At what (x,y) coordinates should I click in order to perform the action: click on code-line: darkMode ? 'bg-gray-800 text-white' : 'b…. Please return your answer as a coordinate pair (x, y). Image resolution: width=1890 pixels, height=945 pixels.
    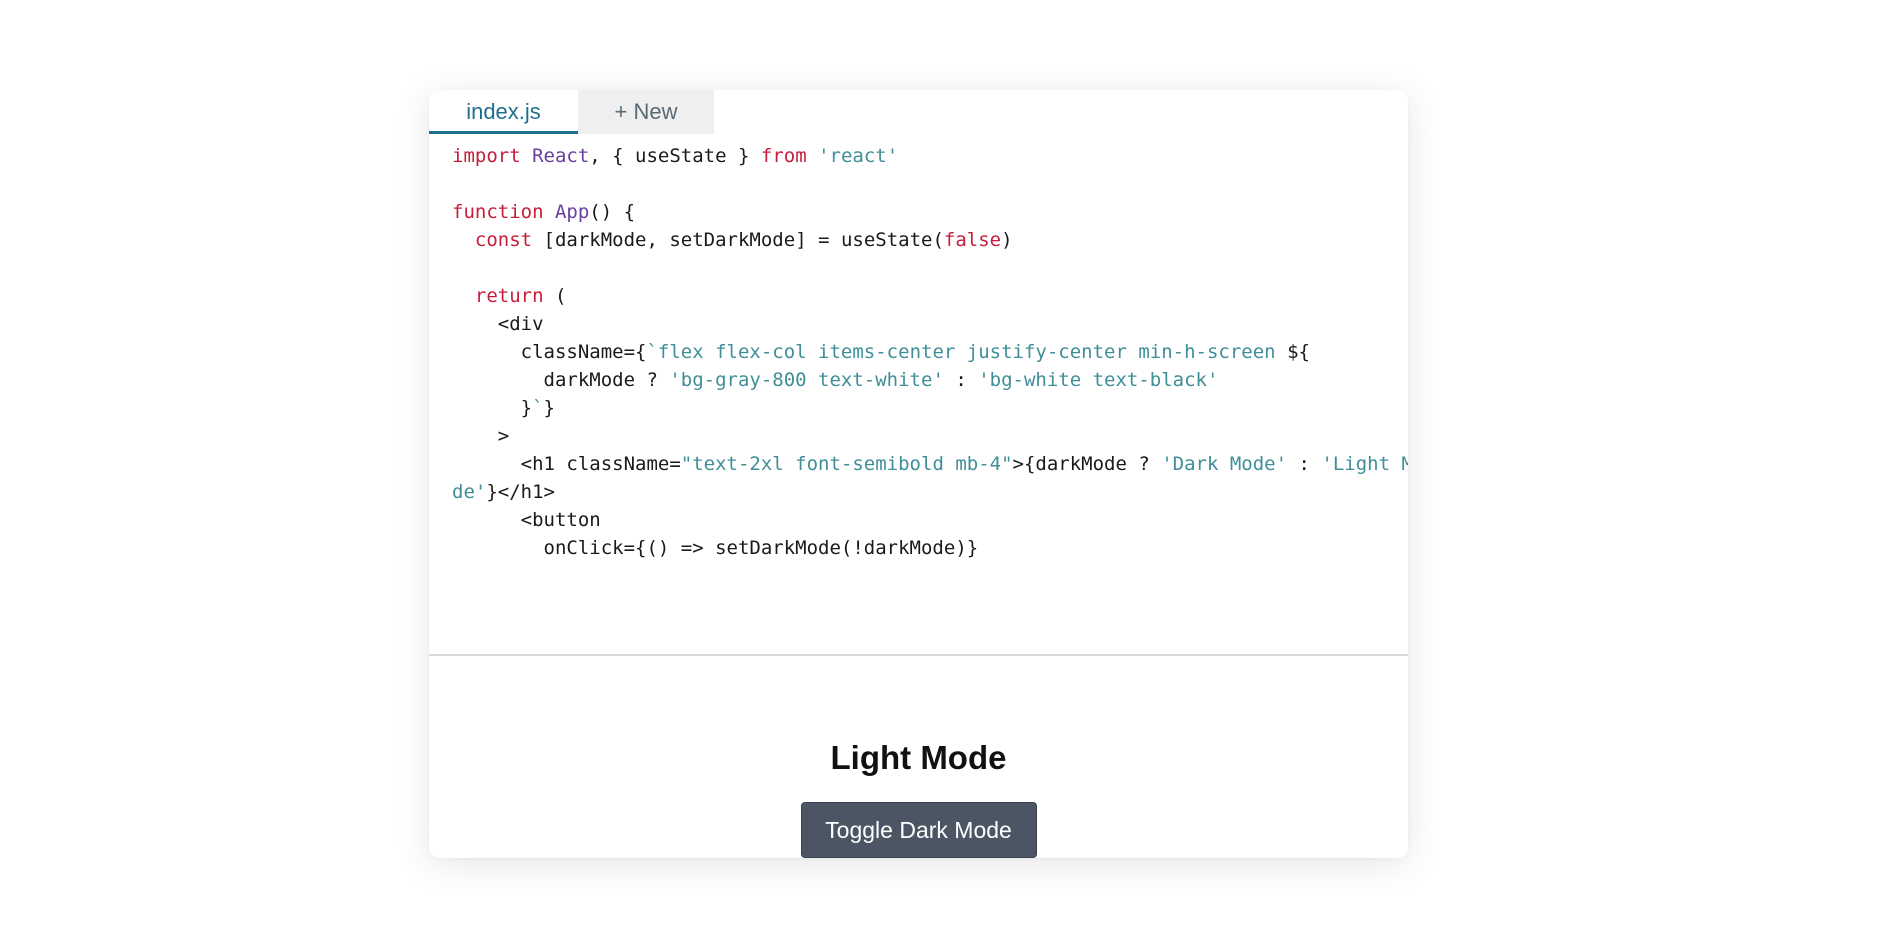
    Looking at the image, I should click on (930, 380).